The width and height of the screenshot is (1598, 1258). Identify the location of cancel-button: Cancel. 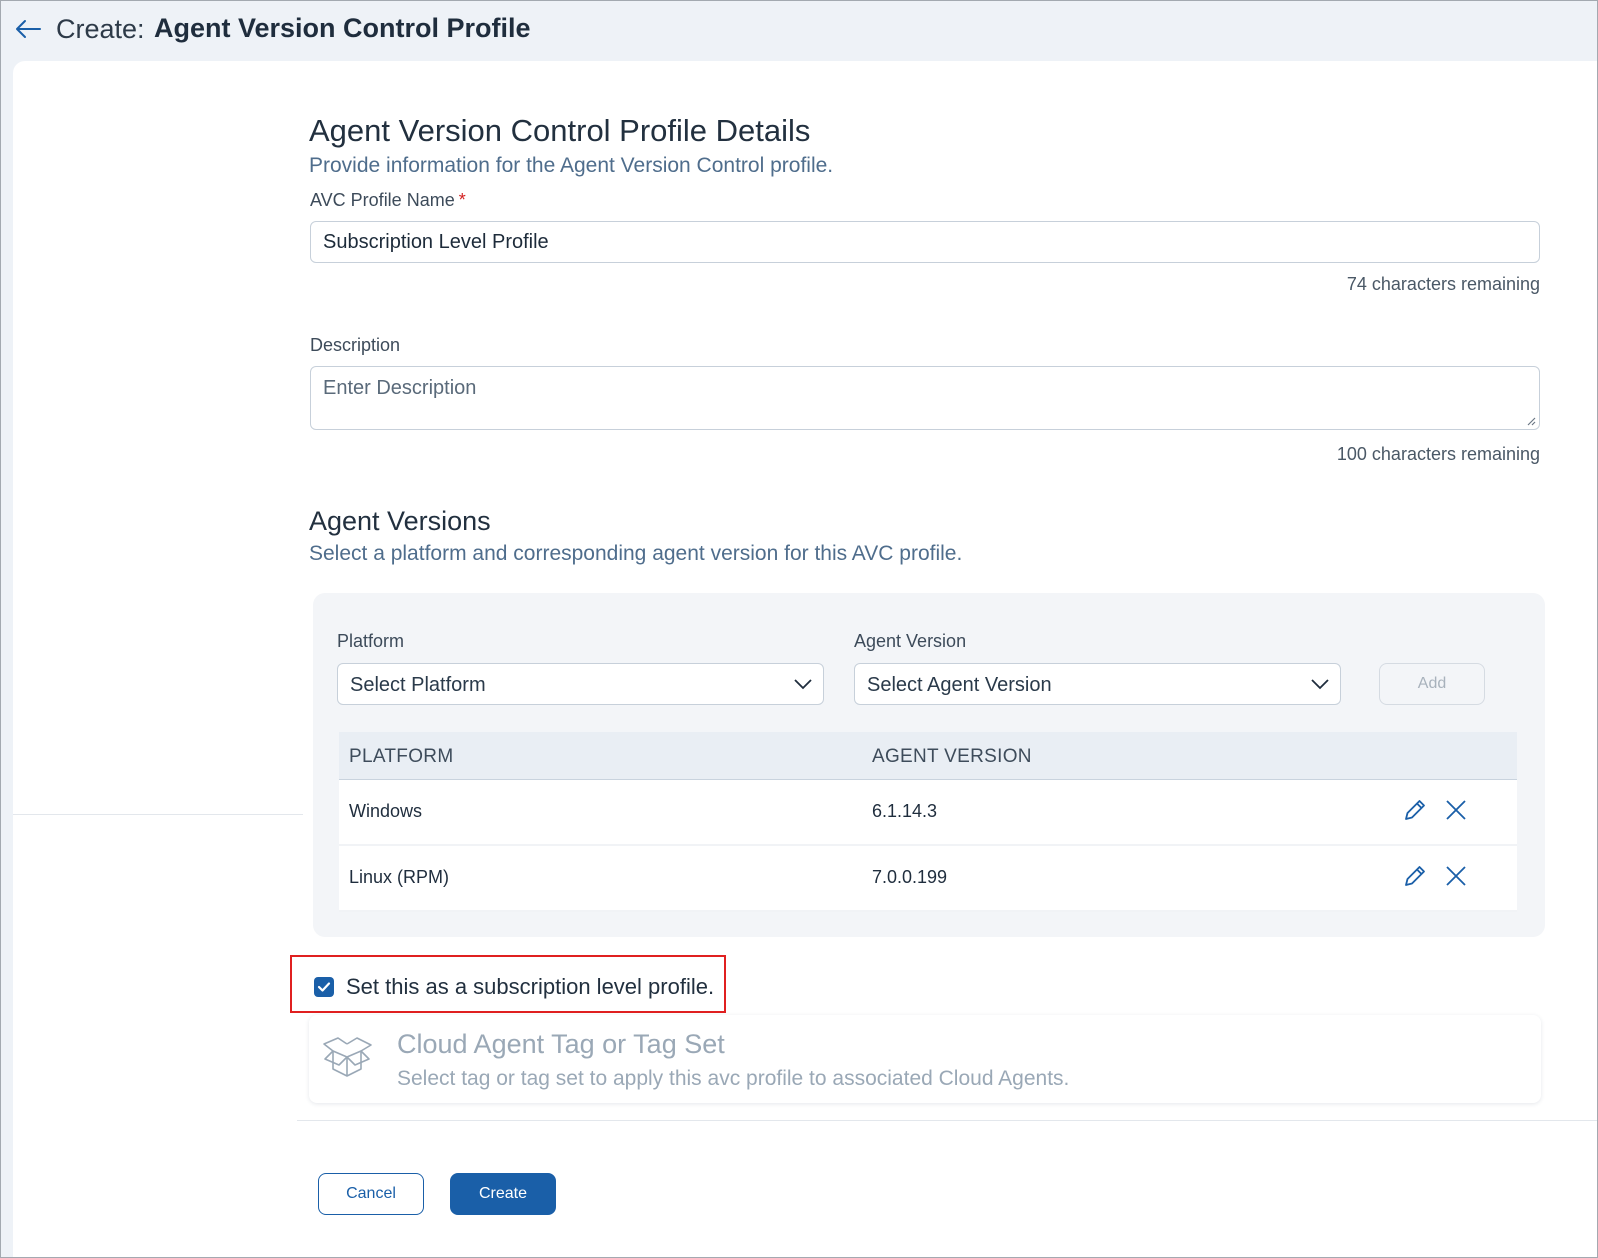
(371, 1194).